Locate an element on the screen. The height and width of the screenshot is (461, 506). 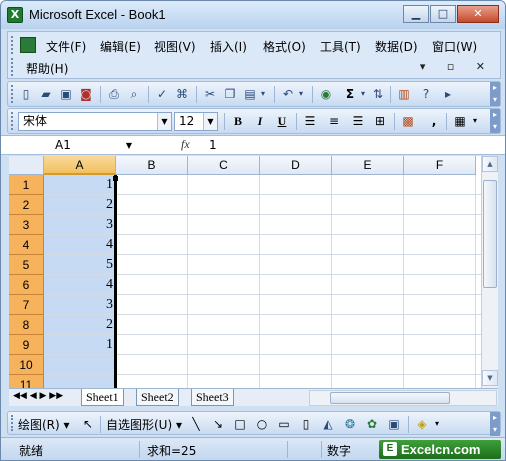
horizontal-scrollbar is located at coordinates (403, 398).